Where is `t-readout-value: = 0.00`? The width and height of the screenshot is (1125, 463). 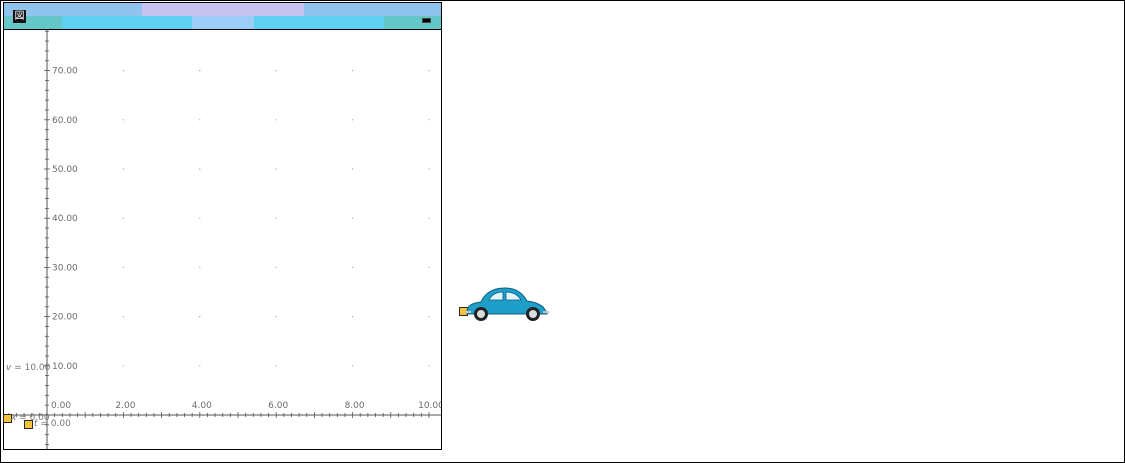
t-readout-value: = 0.00 is located at coordinates (54, 424).